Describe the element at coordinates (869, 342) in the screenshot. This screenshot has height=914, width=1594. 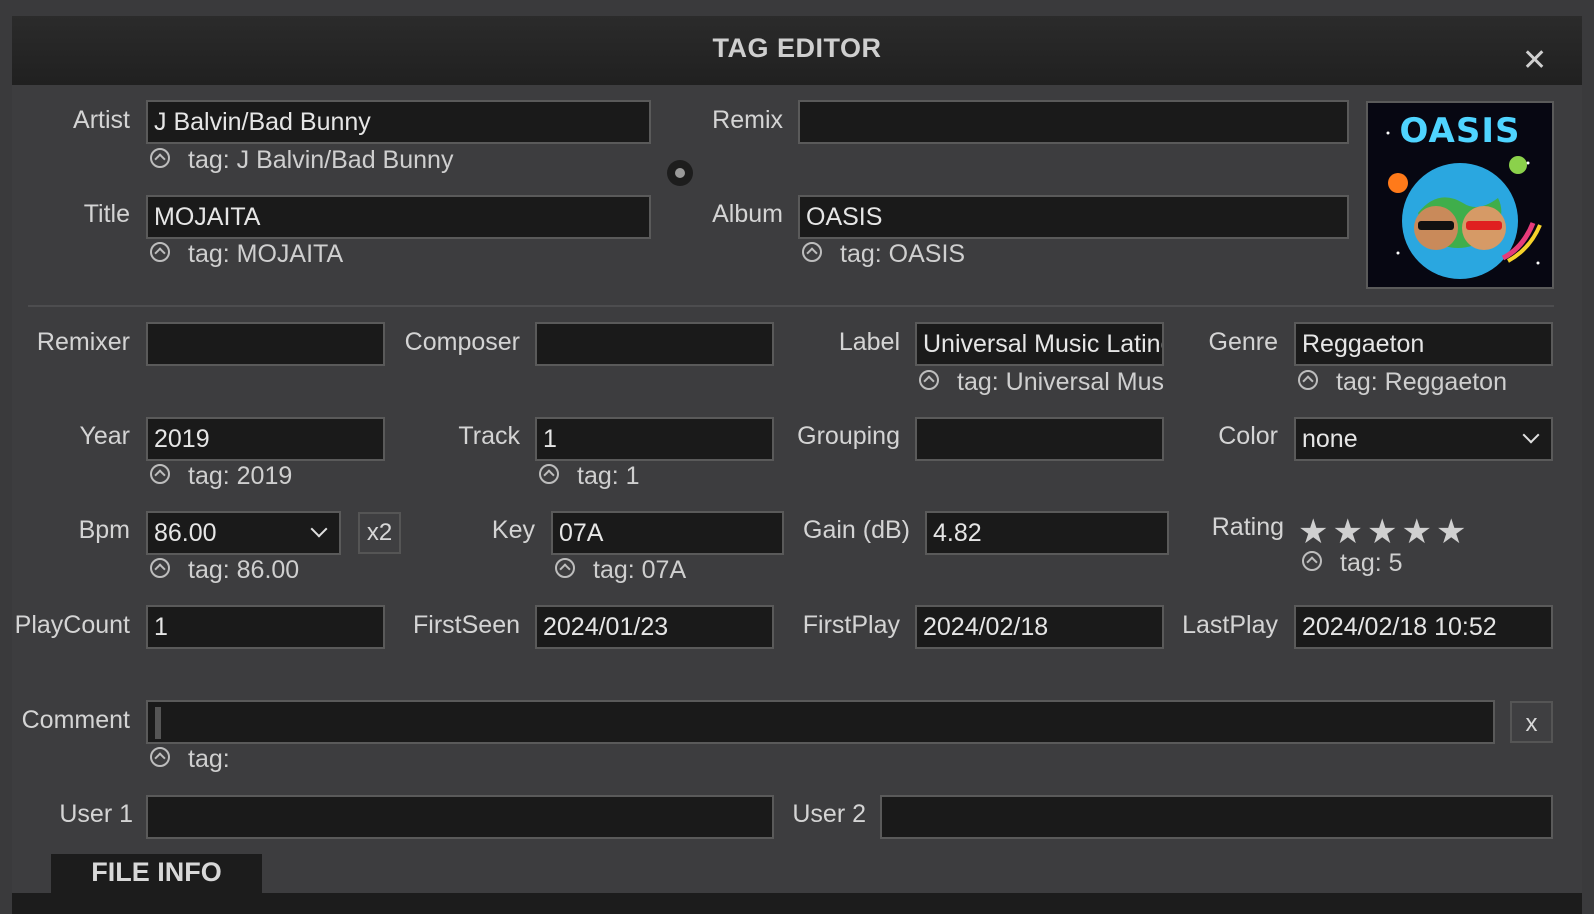
I see `label-label: Label` at that location.